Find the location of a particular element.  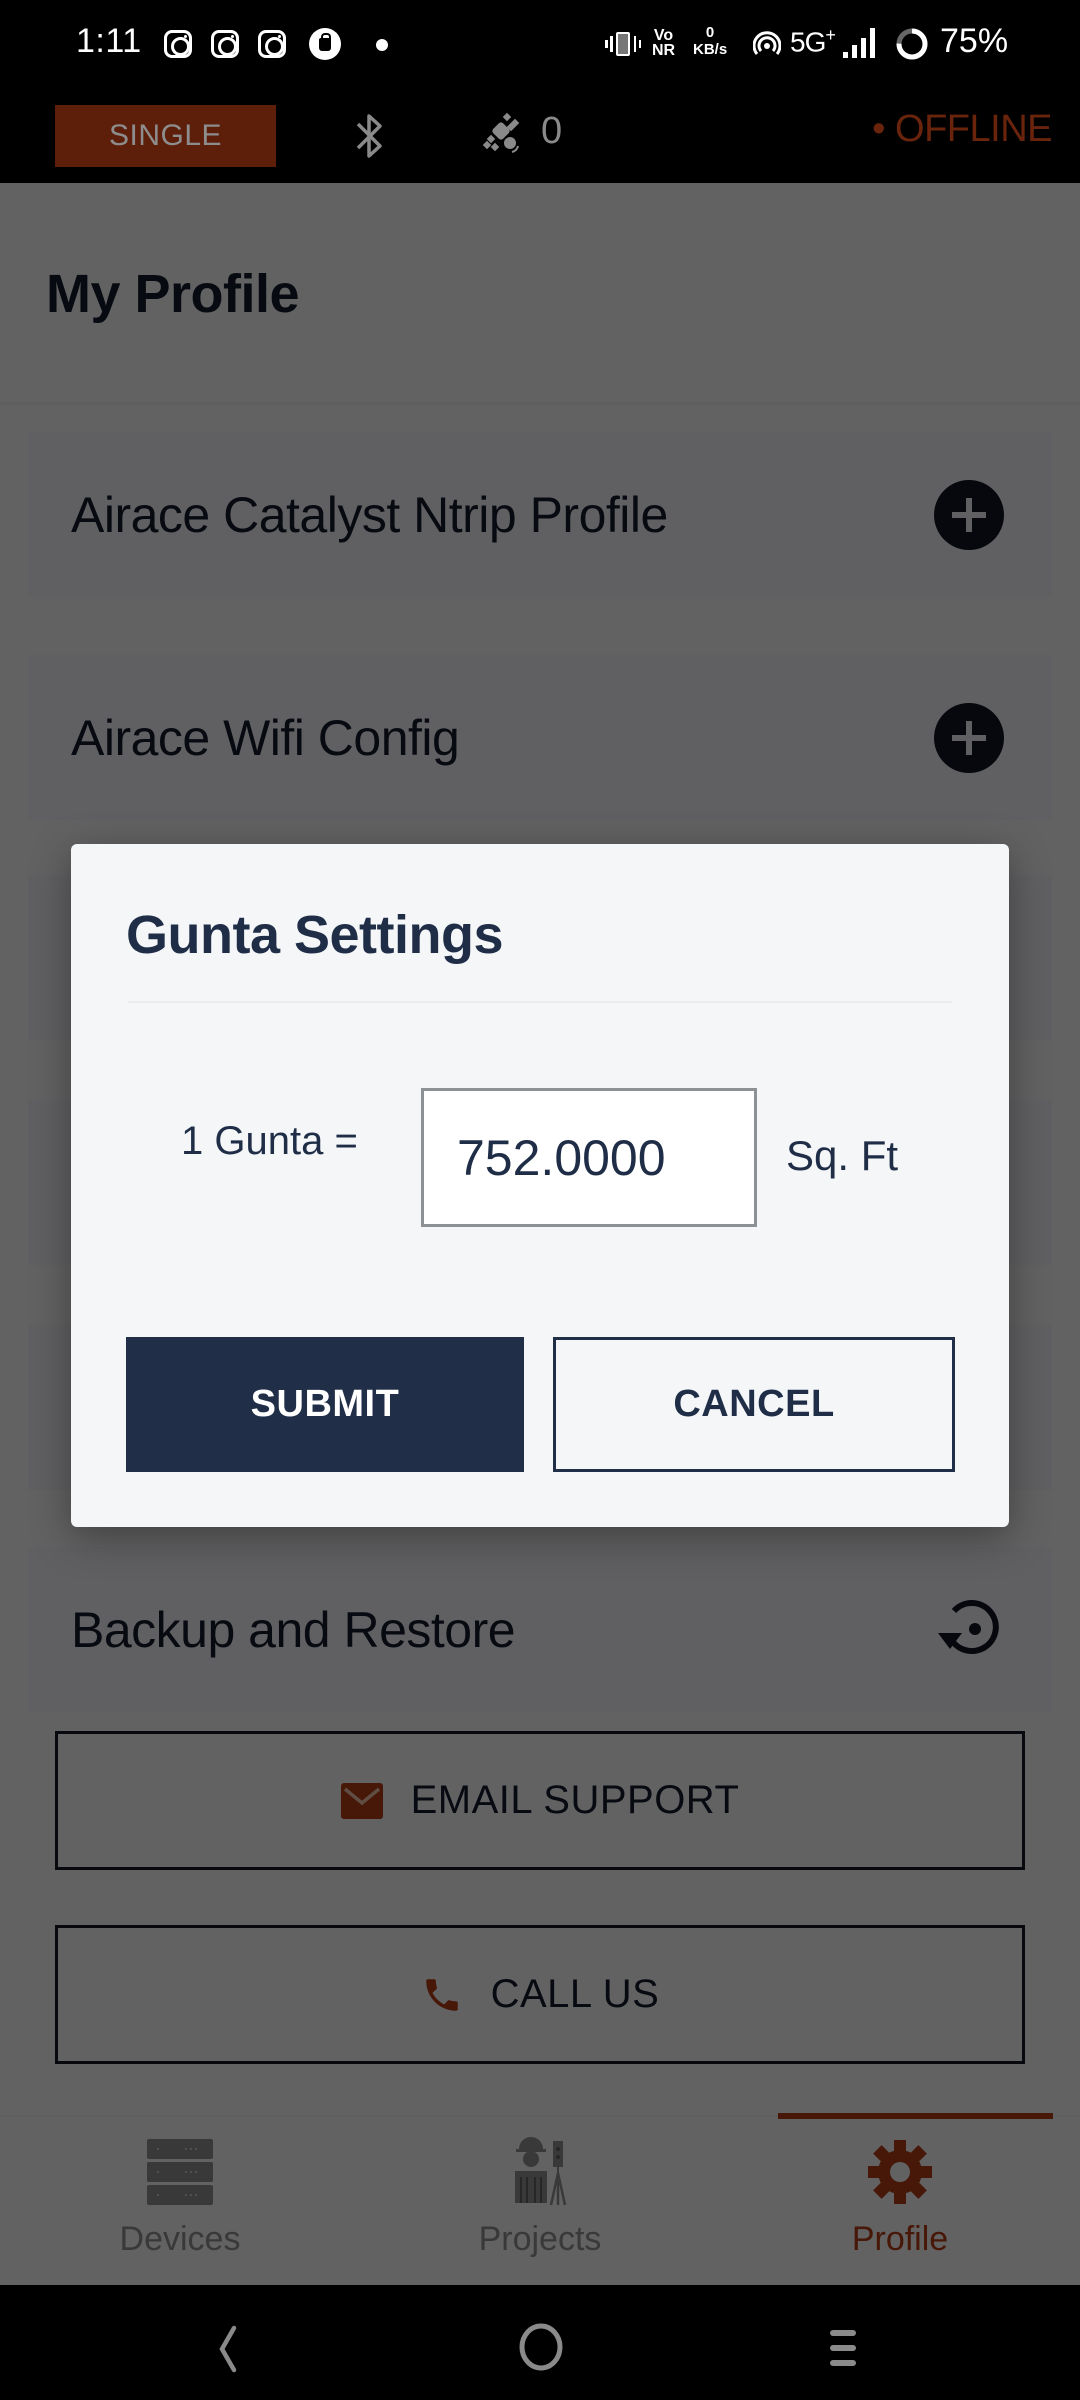

dialog-divider is located at coordinates (540, 1002).